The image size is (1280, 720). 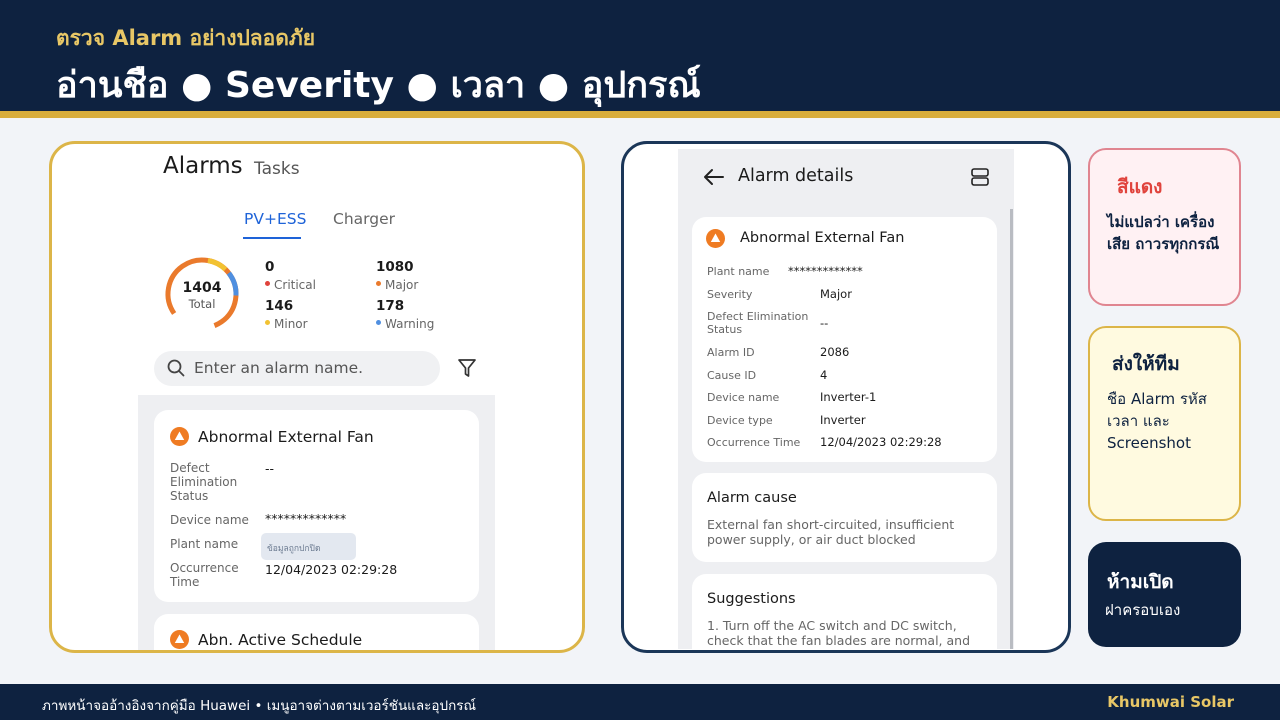 What do you see at coordinates (378, 283) in the screenshot?
I see `major-dot-icon` at bounding box center [378, 283].